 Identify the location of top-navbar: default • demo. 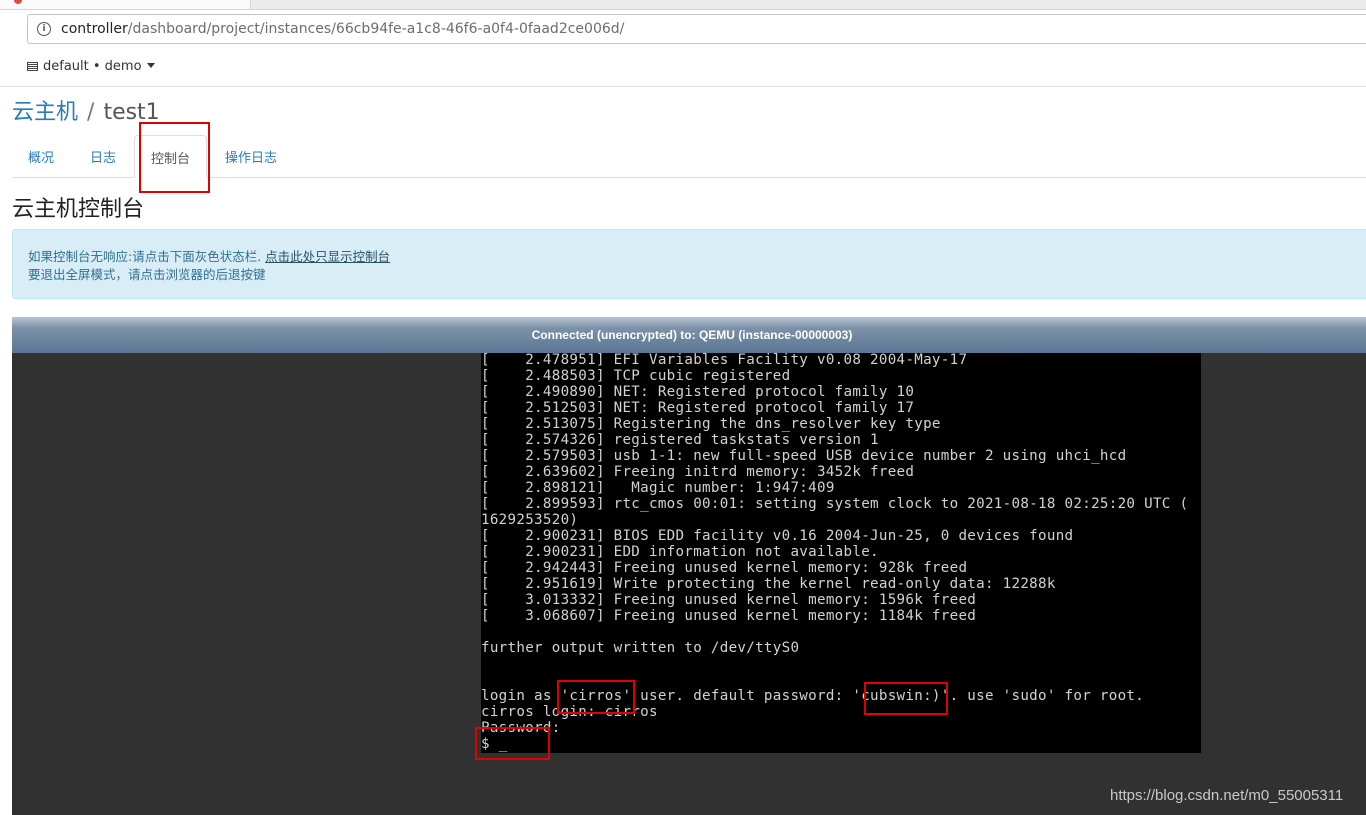
(683, 68).